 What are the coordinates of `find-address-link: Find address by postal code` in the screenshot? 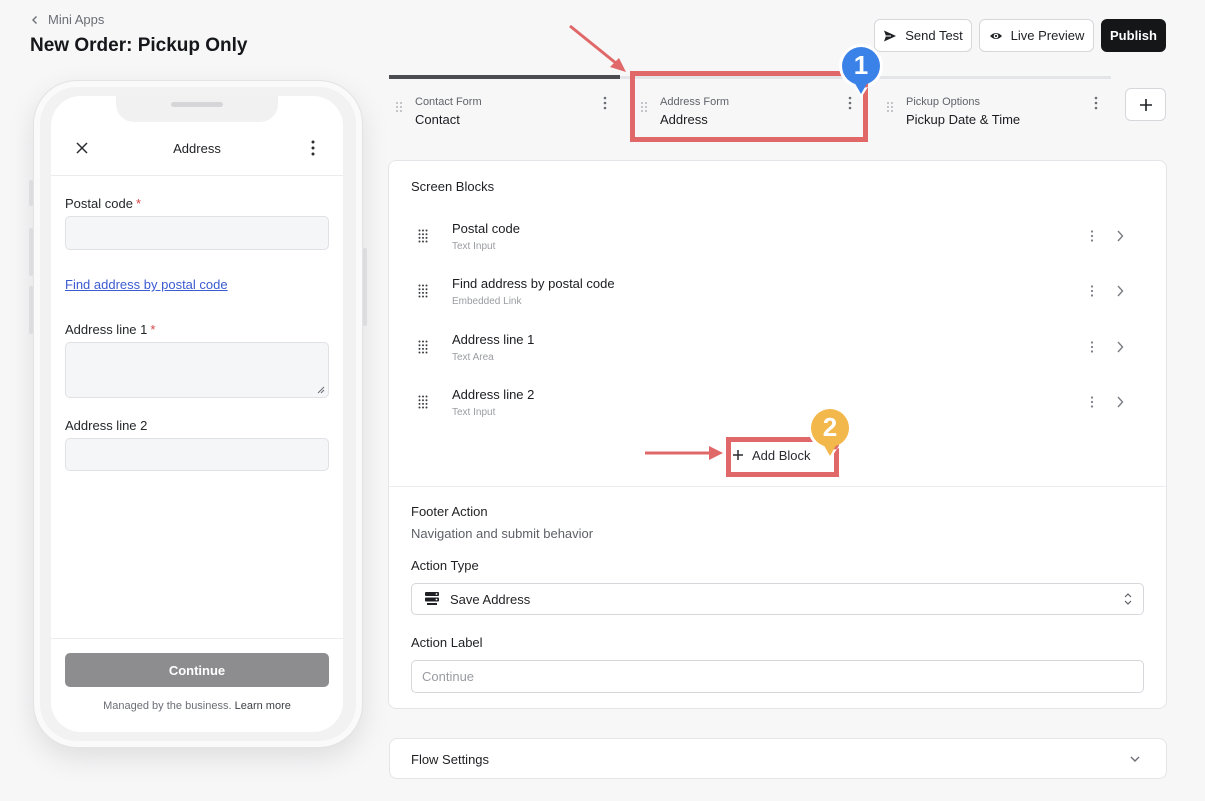 It's located at (146, 284).